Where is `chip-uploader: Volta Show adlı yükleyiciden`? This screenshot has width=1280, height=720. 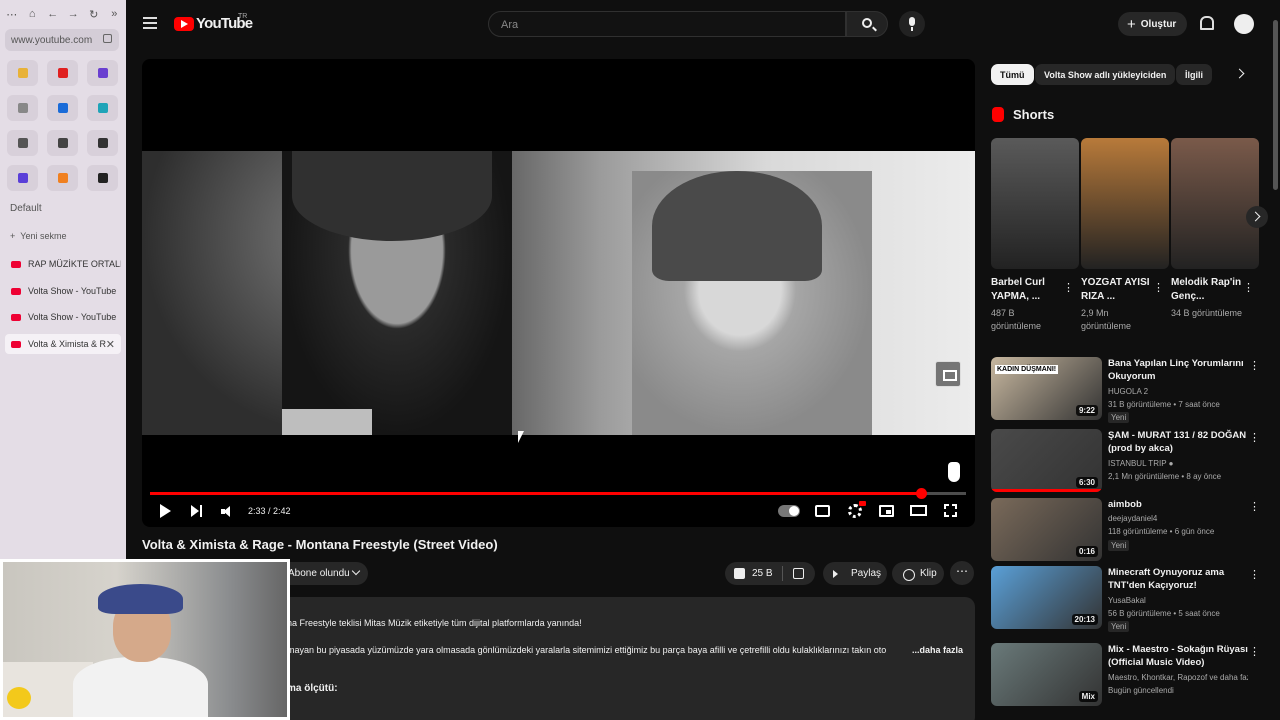 chip-uploader: Volta Show adlı yükleyiciden is located at coordinates (1105, 74).